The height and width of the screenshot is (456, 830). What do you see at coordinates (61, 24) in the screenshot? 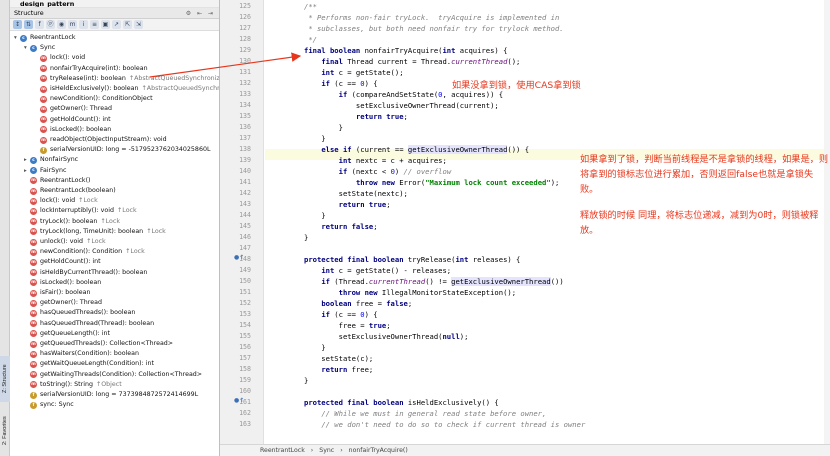
I see `structure-toolbar-button: ◉` at bounding box center [61, 24].